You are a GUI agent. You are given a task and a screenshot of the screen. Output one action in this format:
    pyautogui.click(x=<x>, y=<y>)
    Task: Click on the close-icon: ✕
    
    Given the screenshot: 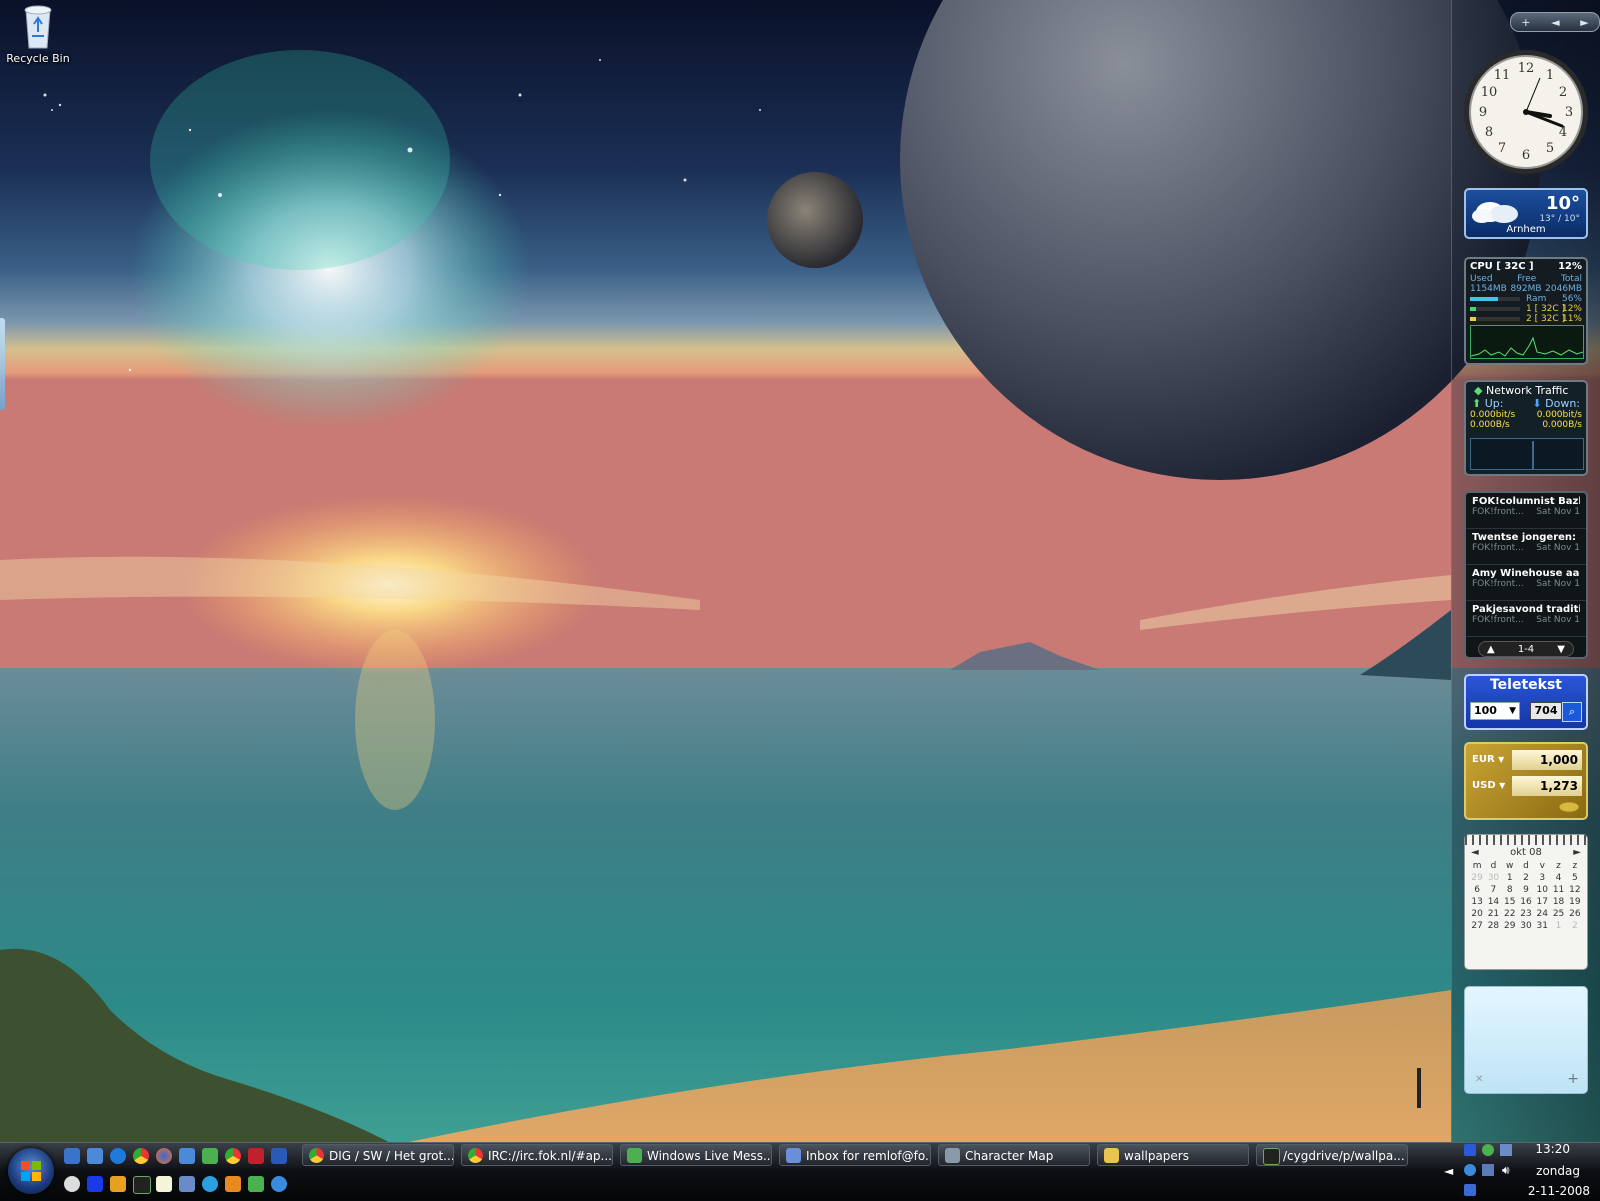 What is the action you would take?
    pyautogui.click(x=1479, y=1079)
    